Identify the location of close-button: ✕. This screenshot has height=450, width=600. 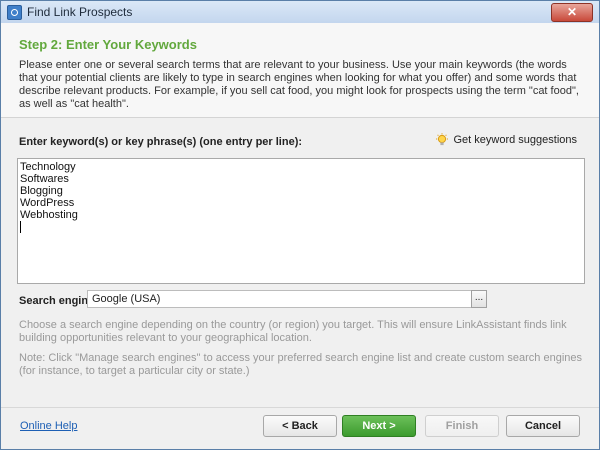
(572, 12).